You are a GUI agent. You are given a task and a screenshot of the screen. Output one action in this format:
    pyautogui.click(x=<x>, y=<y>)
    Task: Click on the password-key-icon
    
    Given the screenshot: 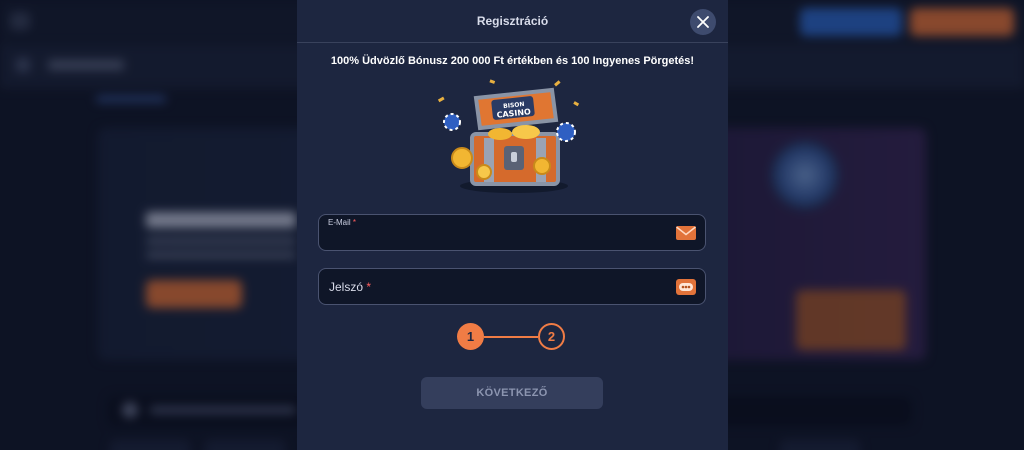 What is the action you would take?
    pyautogui.click(x=686, y=287)
    